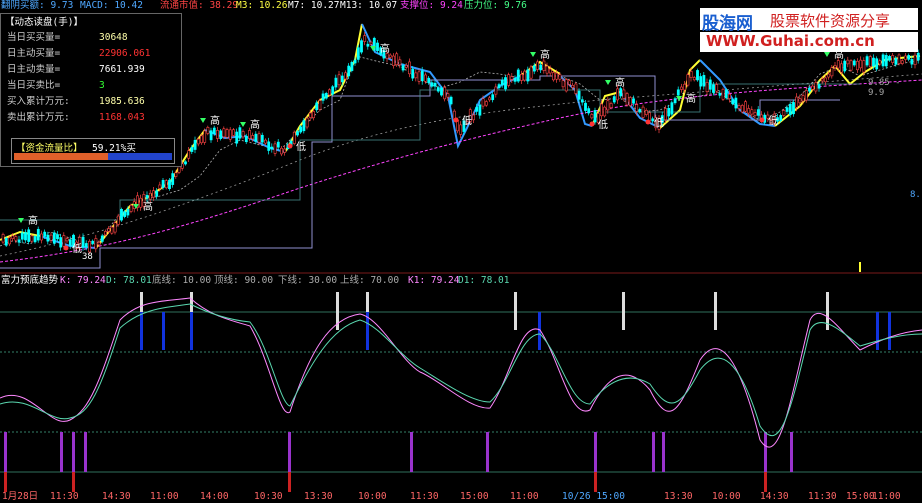 This screenshot has width=922, height=503. Describe the element at coordinates (648, 122) in the screenshot. I see `signal-low-dot` at that location.